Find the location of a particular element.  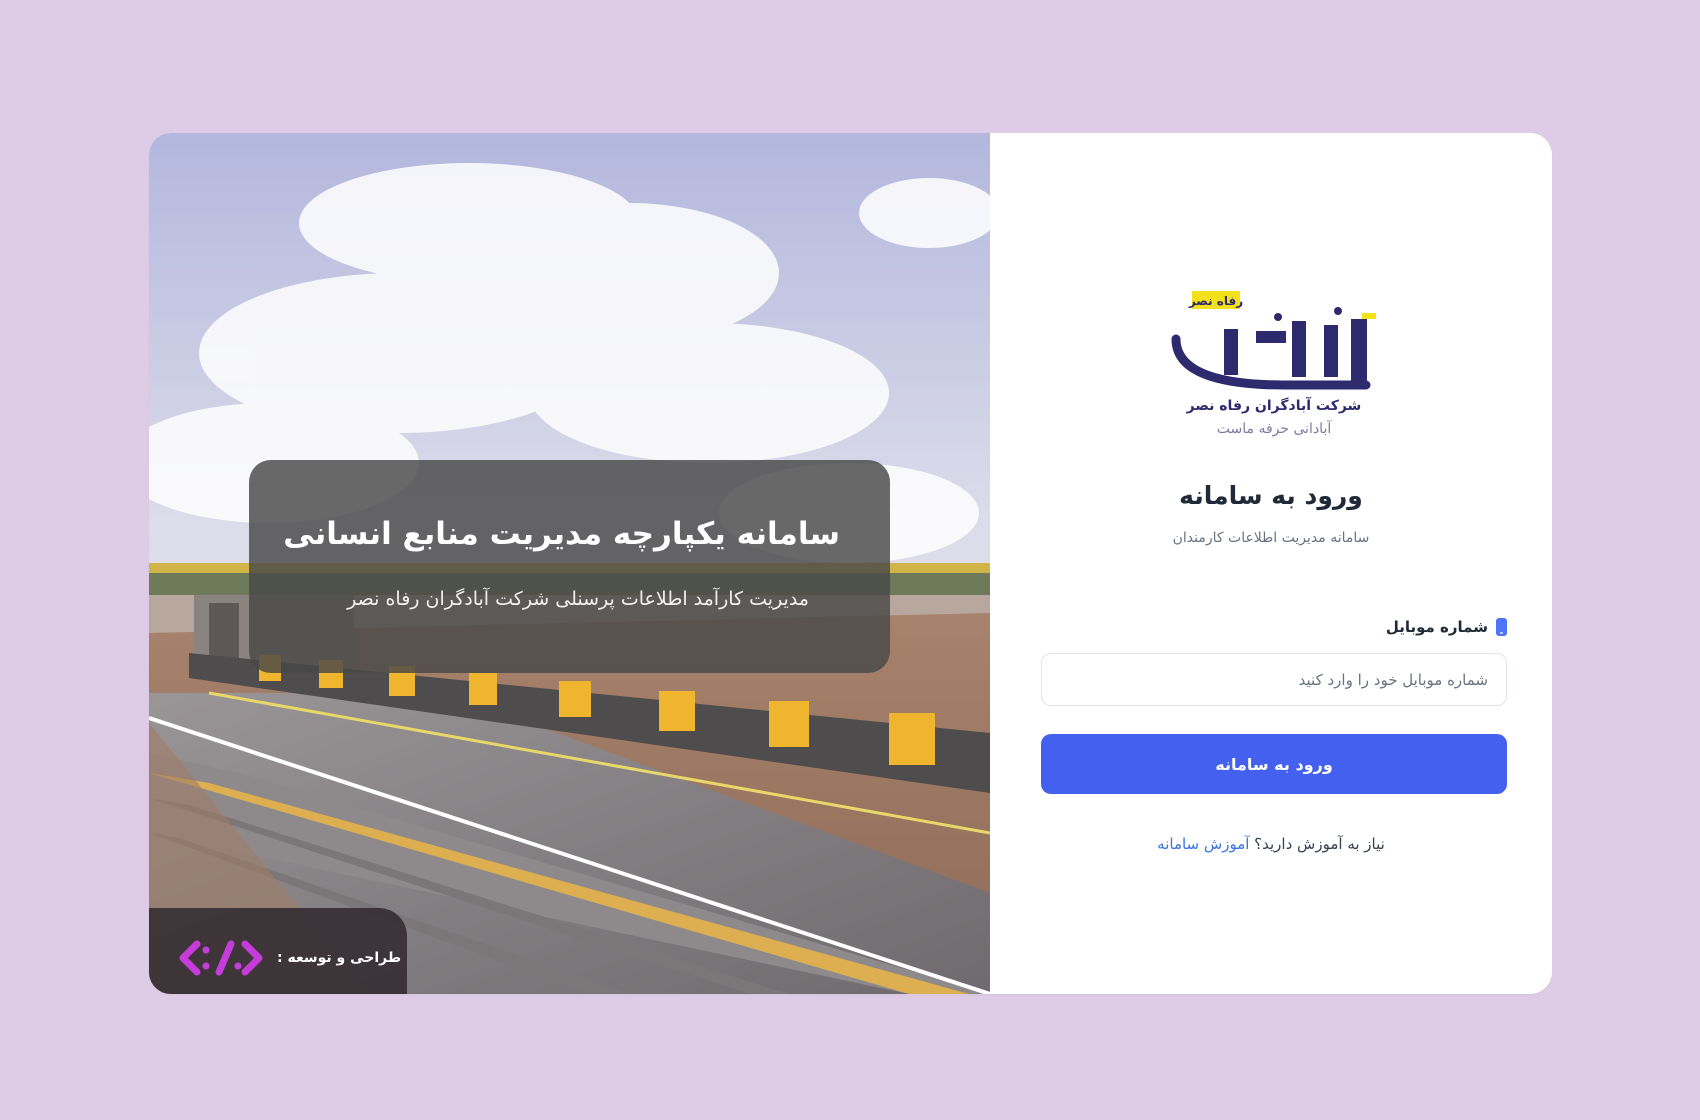

mobile-field-label: شماره موبایل is located at coordinates (1446, 627).